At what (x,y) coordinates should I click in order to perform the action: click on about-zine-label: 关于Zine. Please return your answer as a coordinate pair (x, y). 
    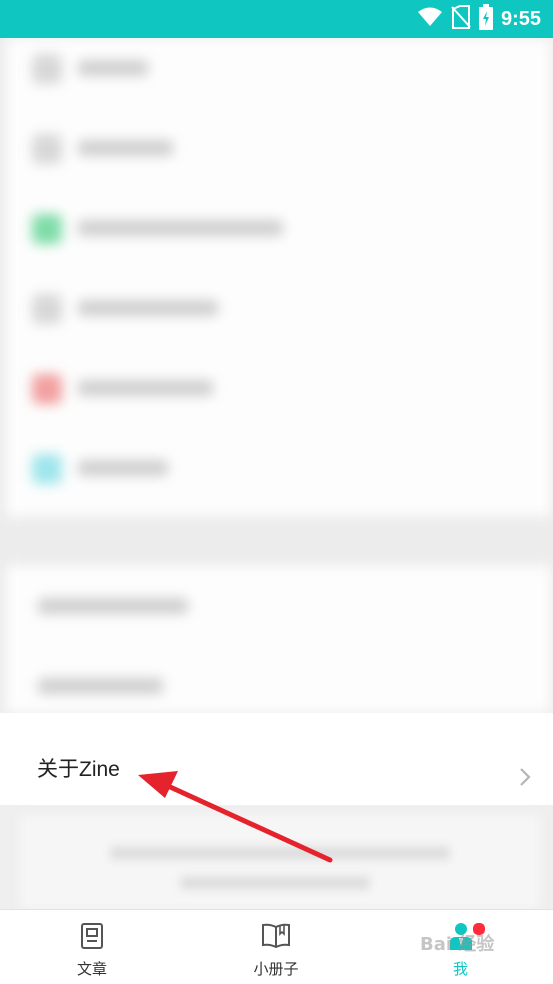
    Looking at the image, I should click on (78, 769).